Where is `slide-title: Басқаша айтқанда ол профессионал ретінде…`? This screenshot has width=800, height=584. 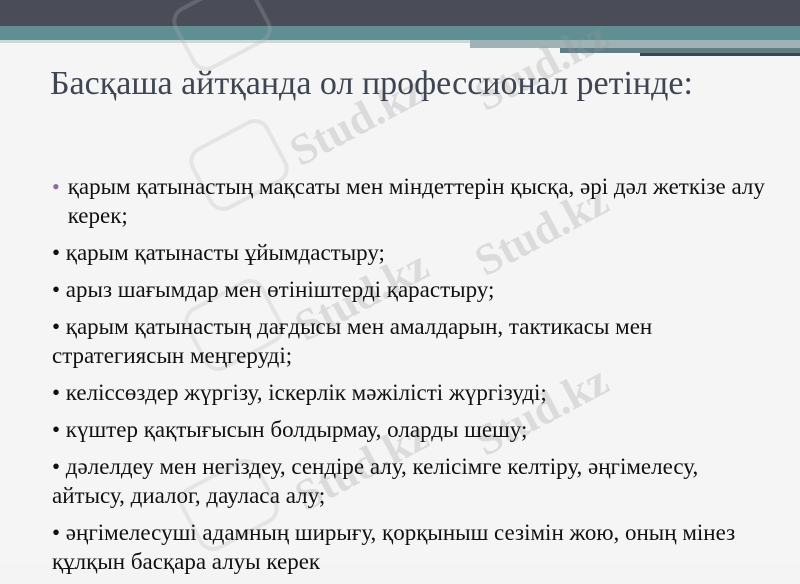
slide-title: Басқаша айтқанда ол профессионал ретінде… is located at coordinates (371, 83).